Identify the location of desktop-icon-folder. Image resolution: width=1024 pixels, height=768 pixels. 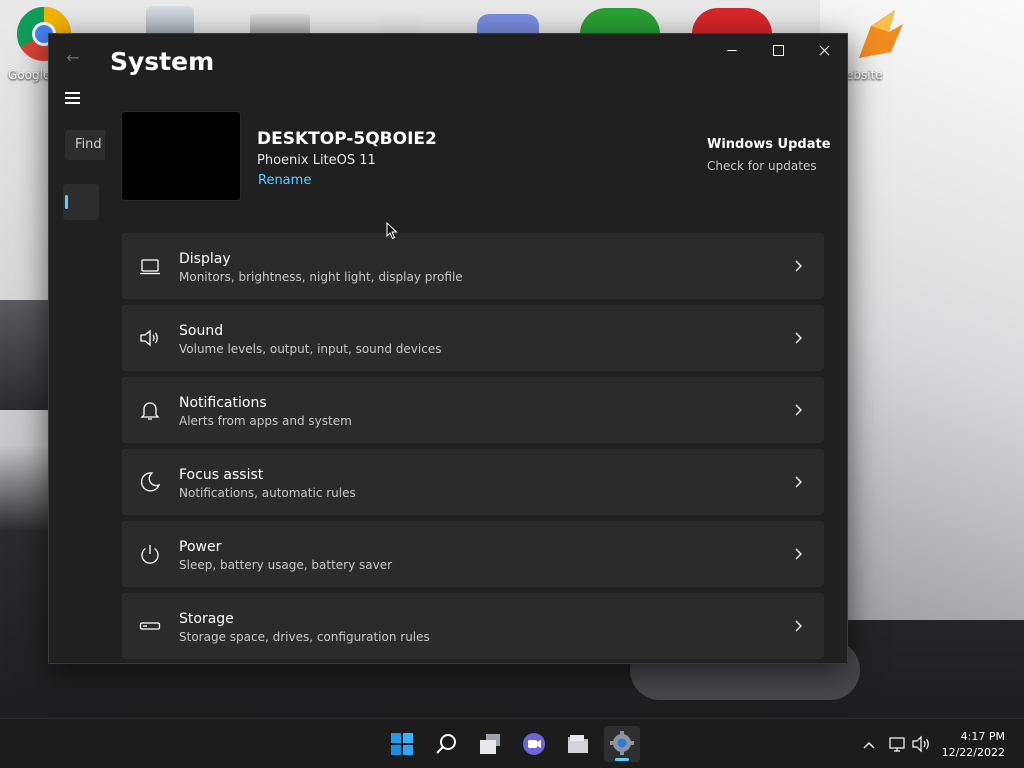
(280, 24).